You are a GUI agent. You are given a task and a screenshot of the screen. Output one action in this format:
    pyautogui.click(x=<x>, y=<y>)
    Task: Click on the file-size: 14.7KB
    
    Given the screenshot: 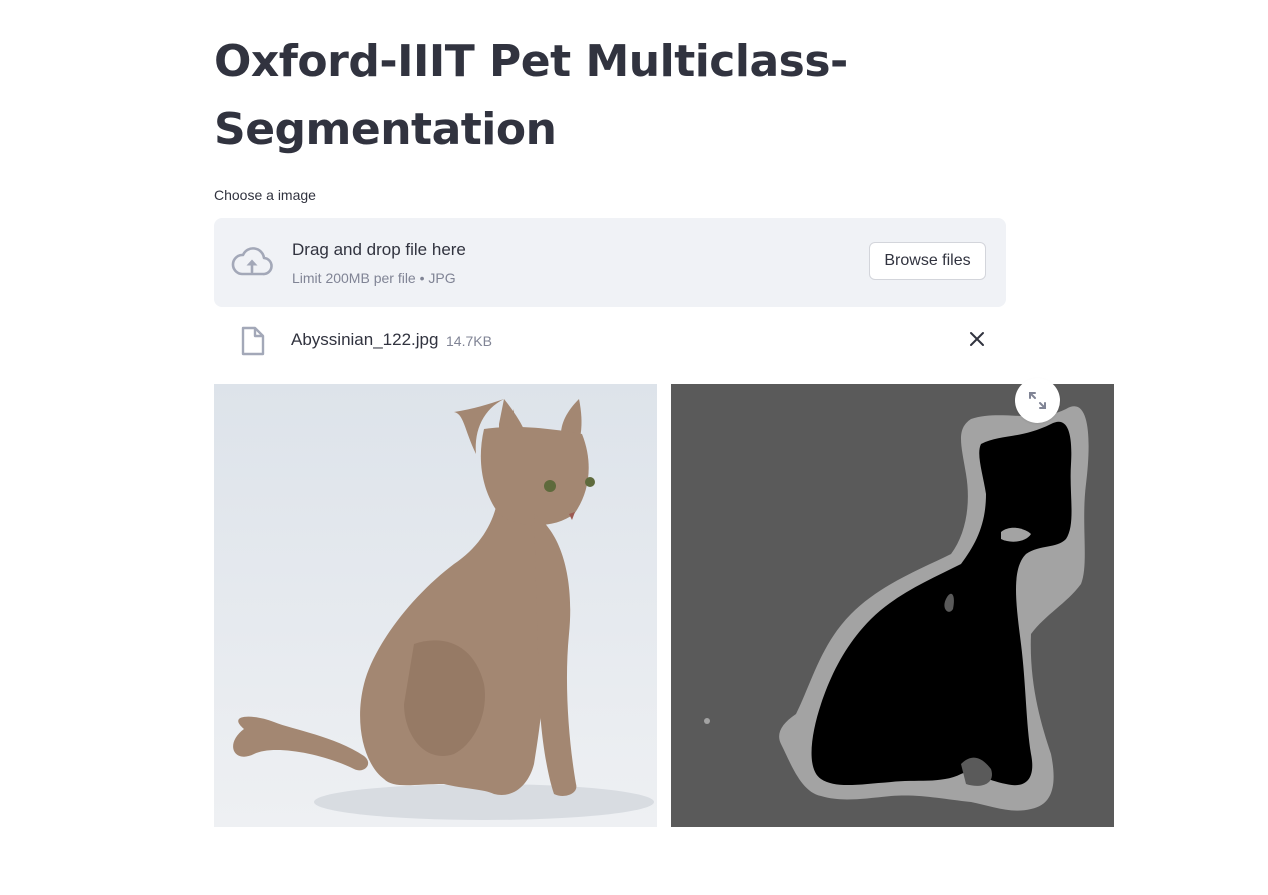 What is the action you would take?
    pyautogui.click(x=469, y=341)
    